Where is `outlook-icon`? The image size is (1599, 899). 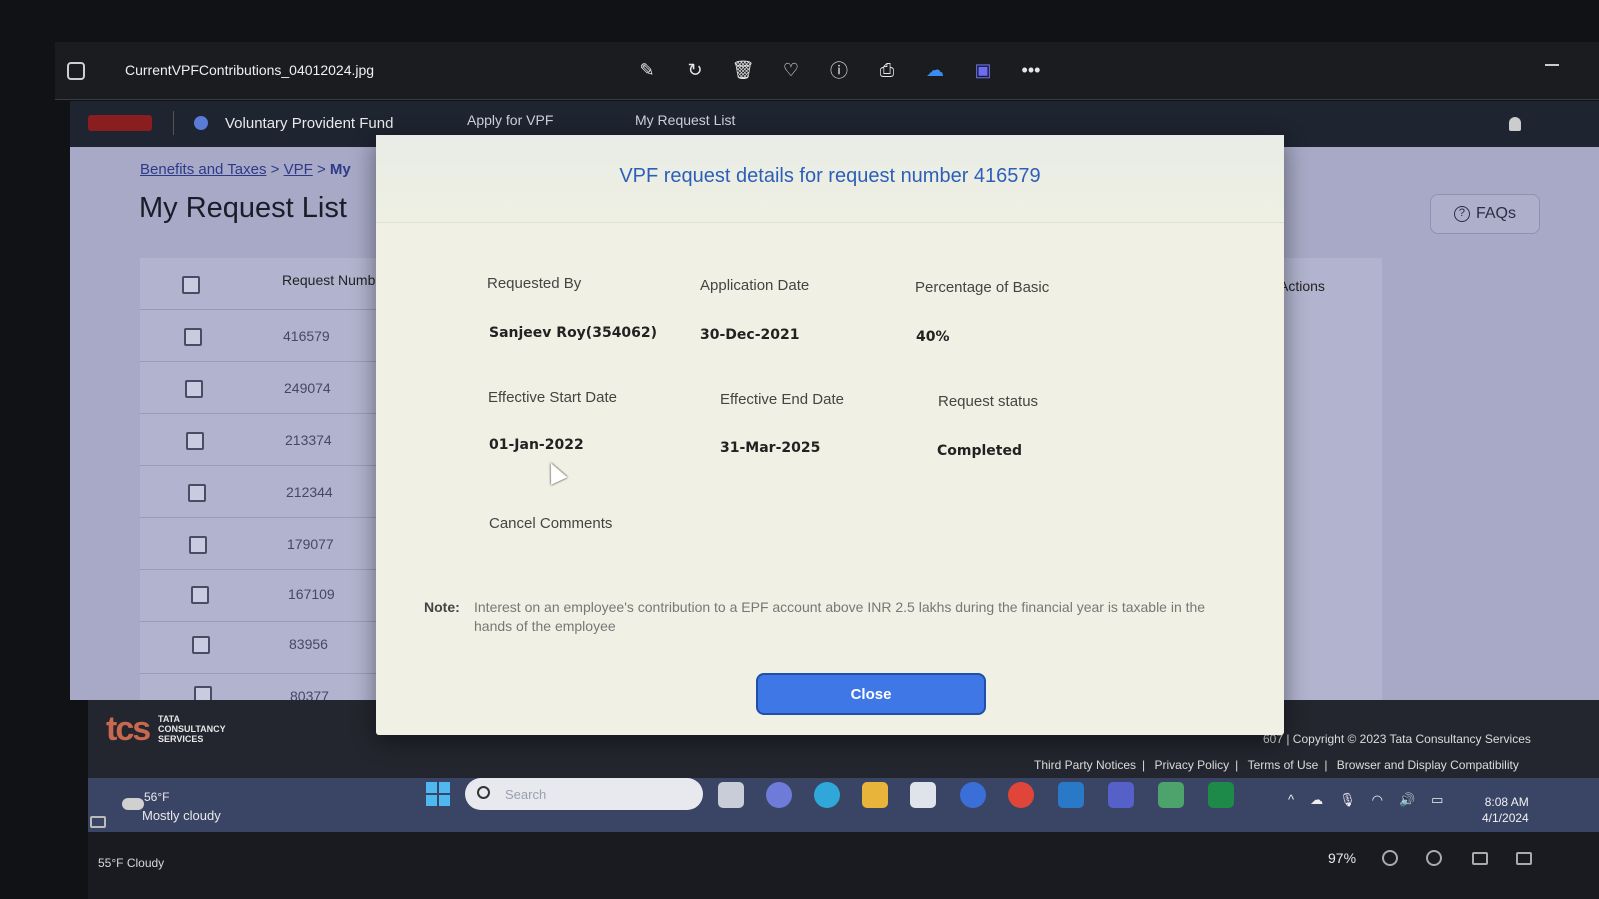 outlook-icon is located at coordinates (1071, 795).